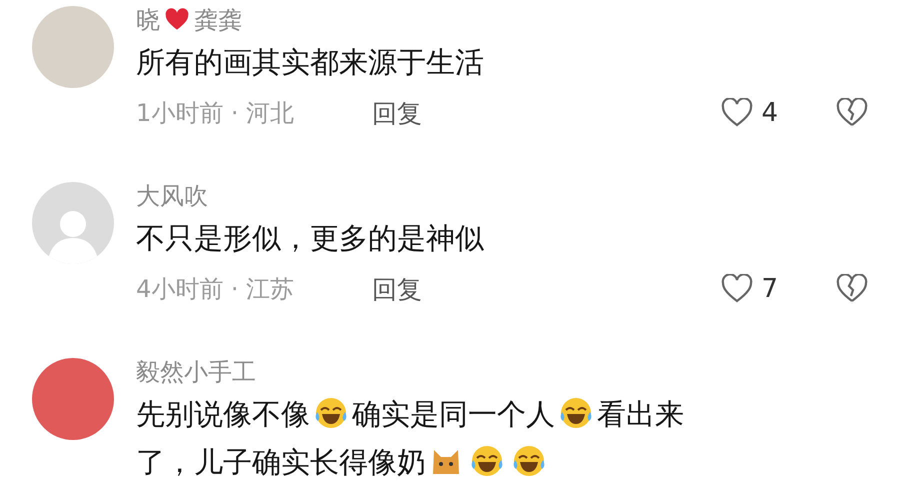  I want to click on comment-text: 确实是同一个人, so click(453, 414).